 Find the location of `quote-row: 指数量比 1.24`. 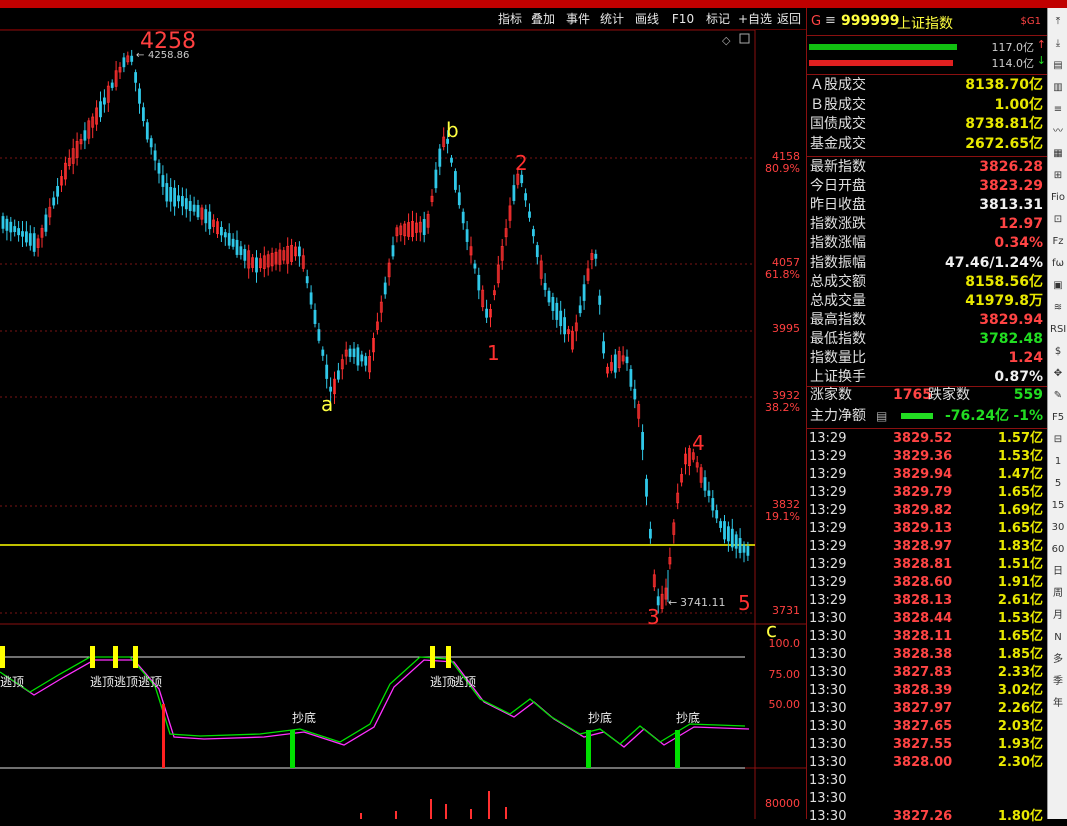

quote-row: 指数量比 1.24 is located at coordinates (927, 358).